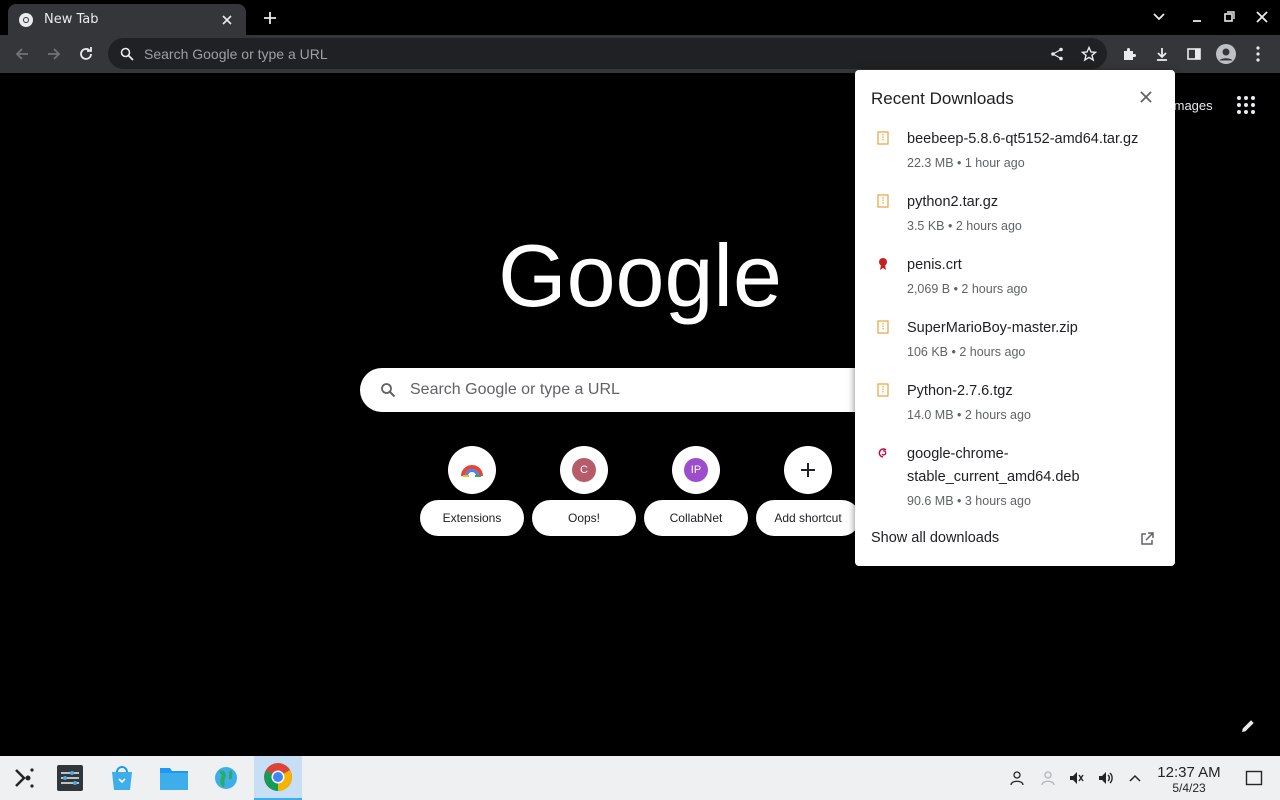  Describe the element at coordinates (1162, 54) in the screenshot. I see `downloads-icon` at that location.